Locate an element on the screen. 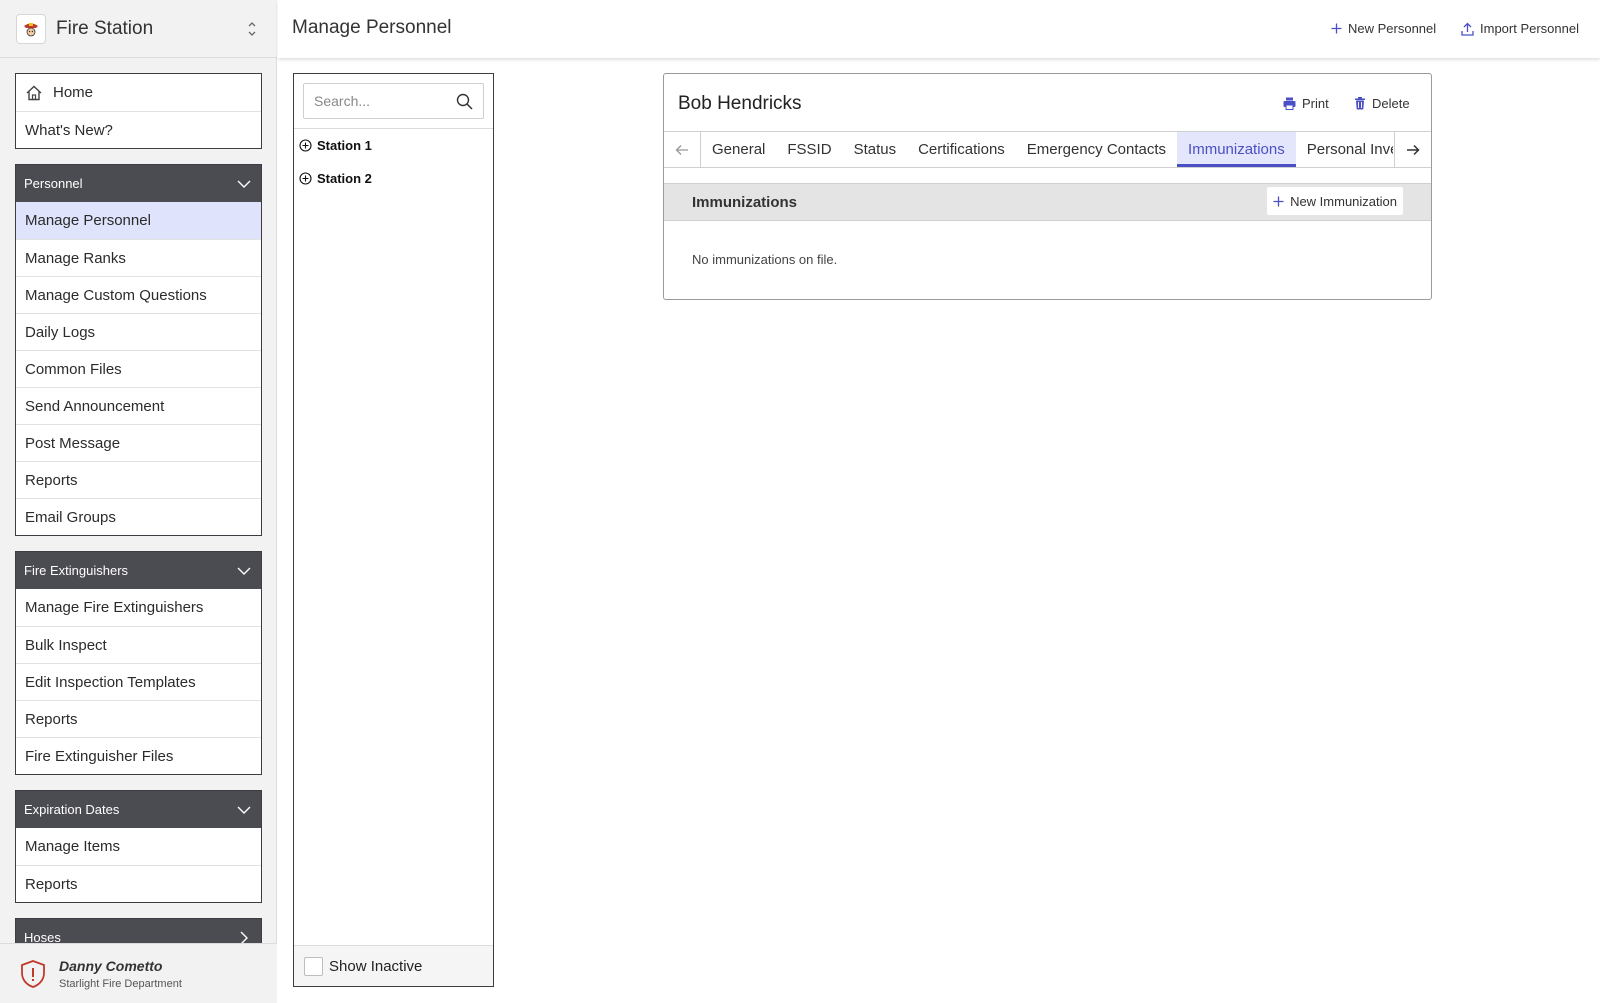 This screenshot has height=1003, width=1600. sidebar-item-label: Manage Fire Extinguishers is located at coordinates (114, 607).